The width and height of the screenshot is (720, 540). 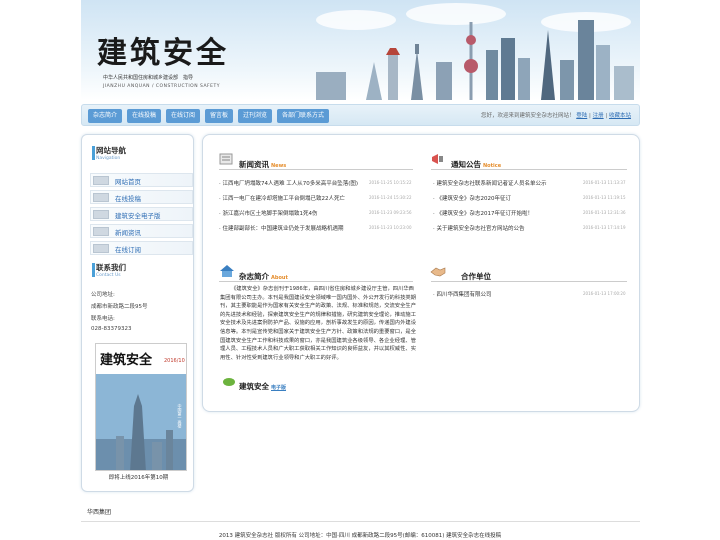 I want to click on notice-item: · 《建筑安全》杂志2017年征订开始啦！, so click(x=483, y=213).